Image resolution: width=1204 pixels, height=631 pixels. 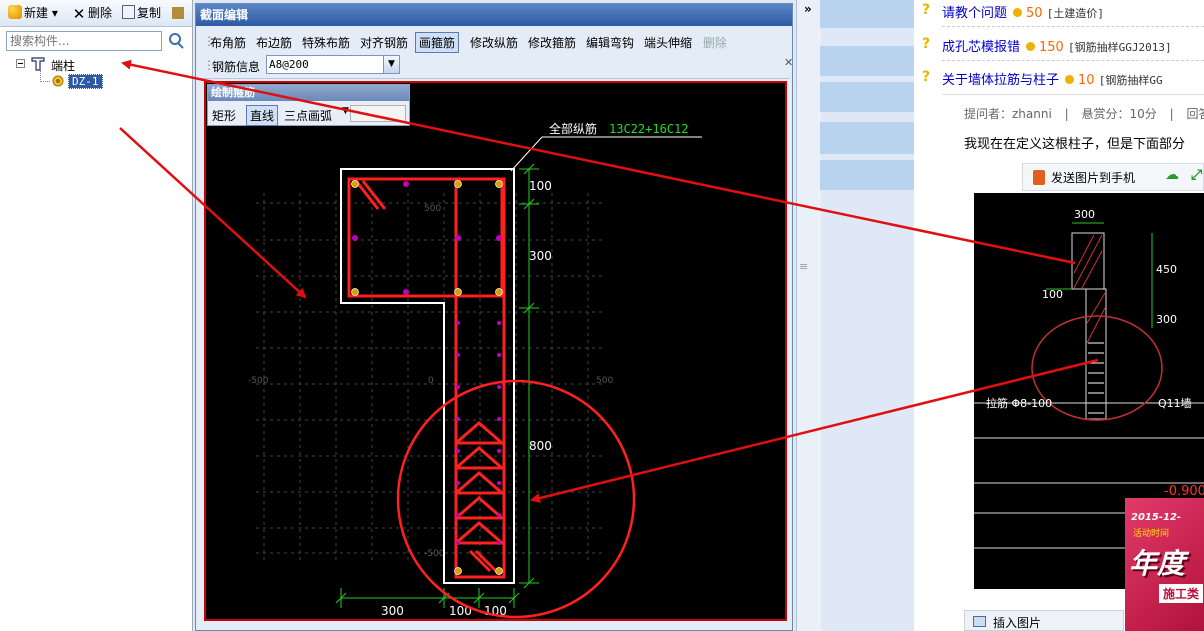 I want to click on question-tag: [土建造价], so click(x=1075, y=13).